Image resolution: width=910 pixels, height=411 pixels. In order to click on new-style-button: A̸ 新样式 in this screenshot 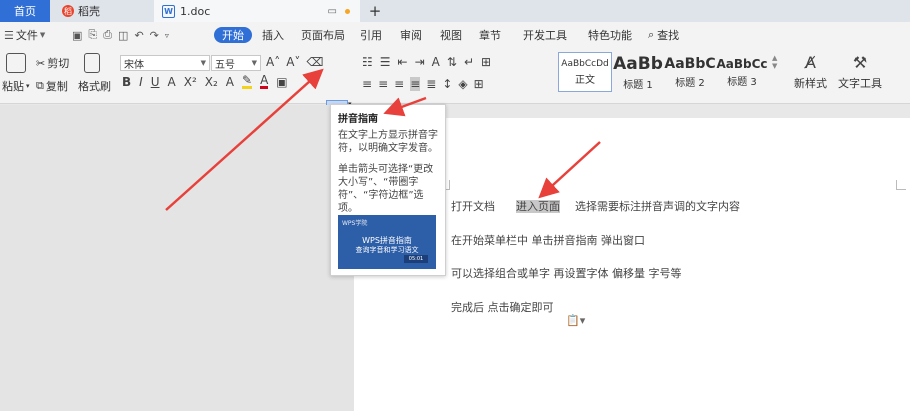, I will do `click(810, 72)`.